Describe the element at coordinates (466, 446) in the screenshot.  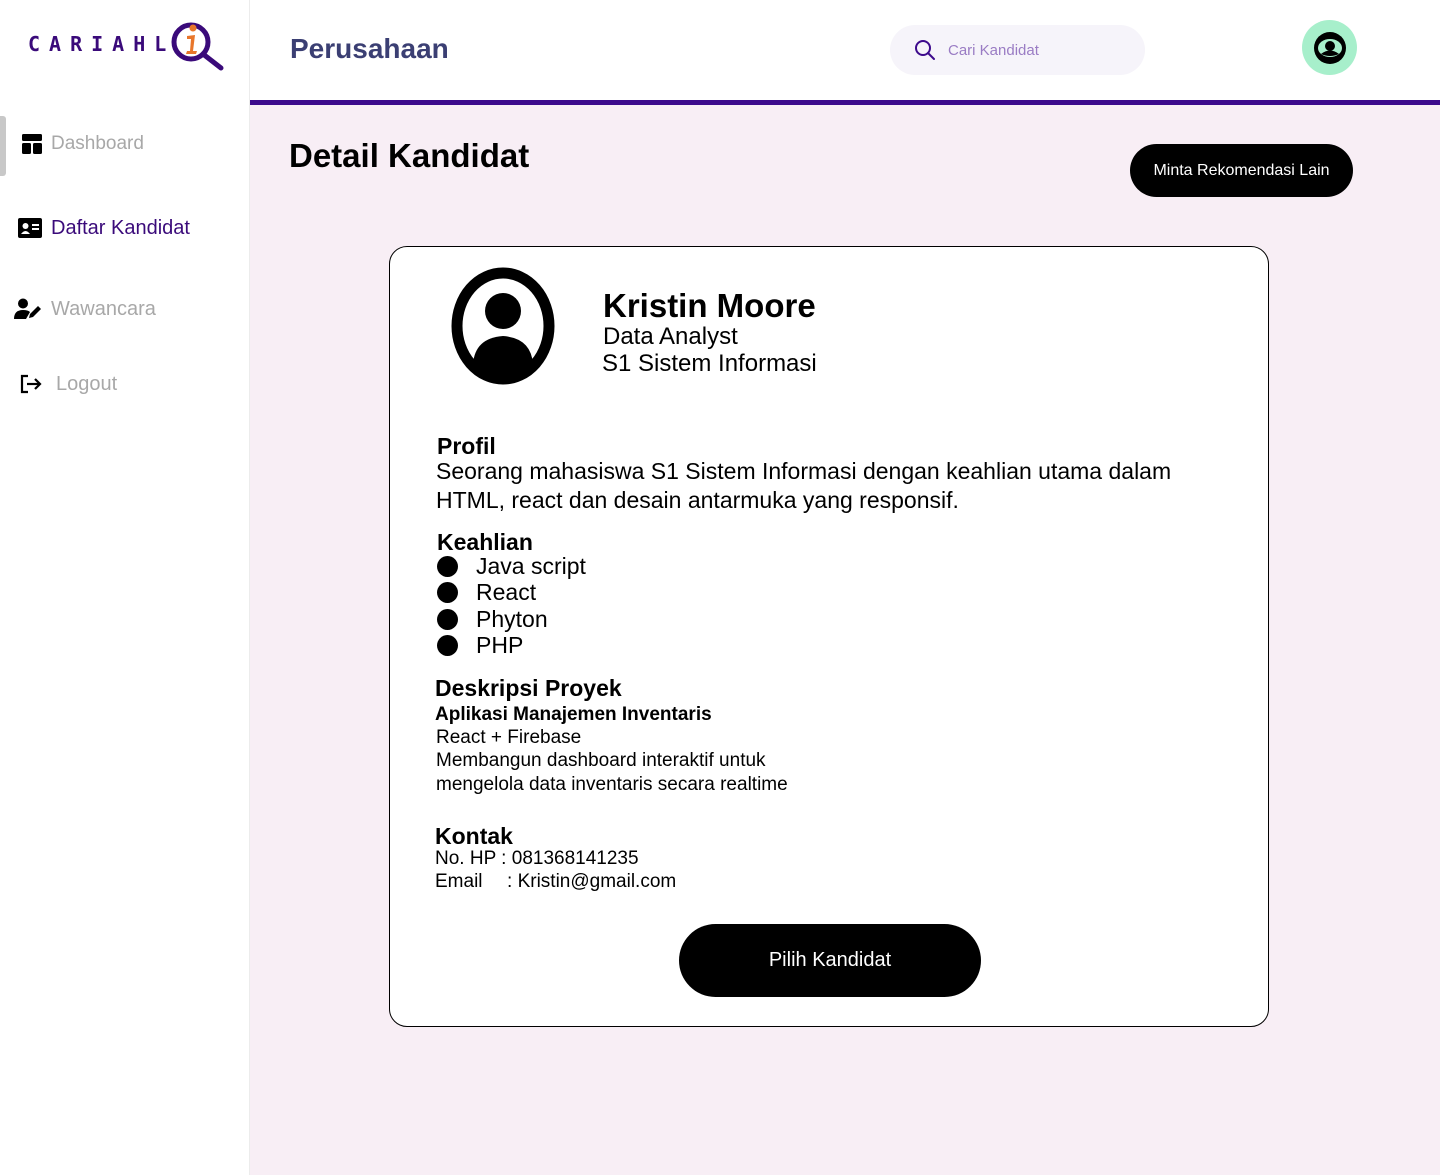
I see `section-title-profile: Profil` at that location.